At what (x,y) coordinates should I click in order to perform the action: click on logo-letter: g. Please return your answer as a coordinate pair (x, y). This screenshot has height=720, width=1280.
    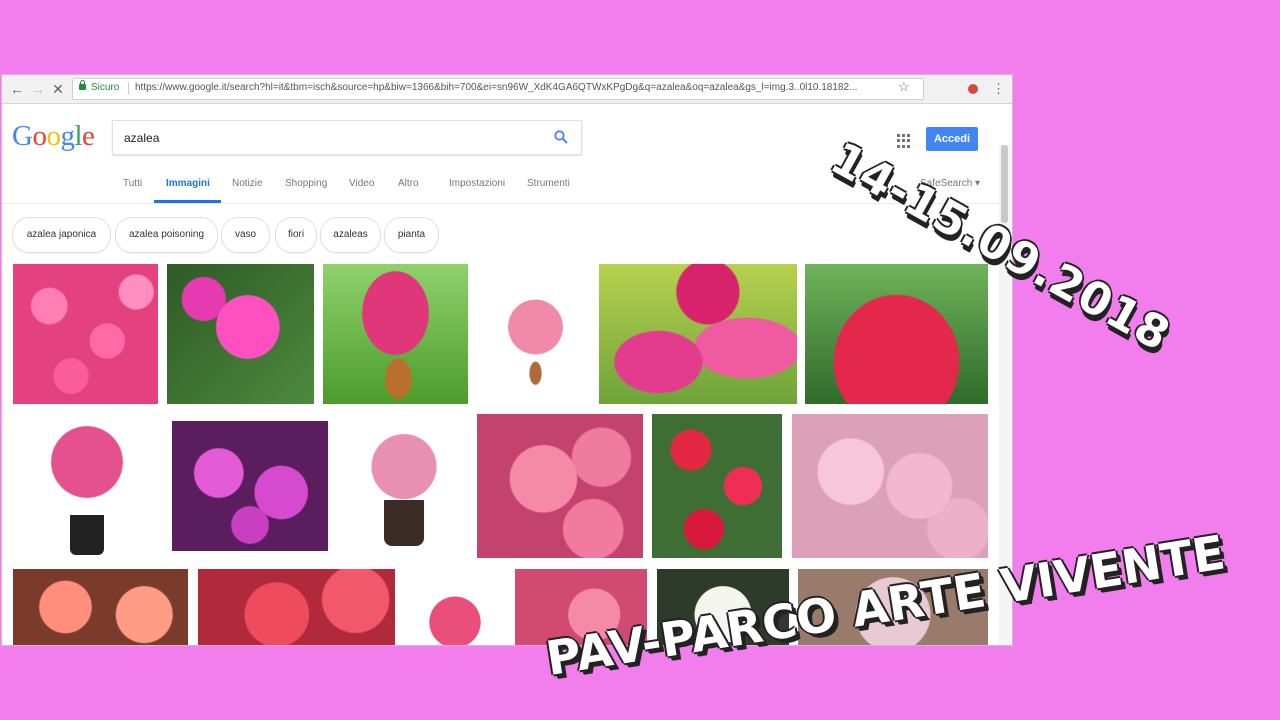
    Looking at the image, I should click on (67, 136).